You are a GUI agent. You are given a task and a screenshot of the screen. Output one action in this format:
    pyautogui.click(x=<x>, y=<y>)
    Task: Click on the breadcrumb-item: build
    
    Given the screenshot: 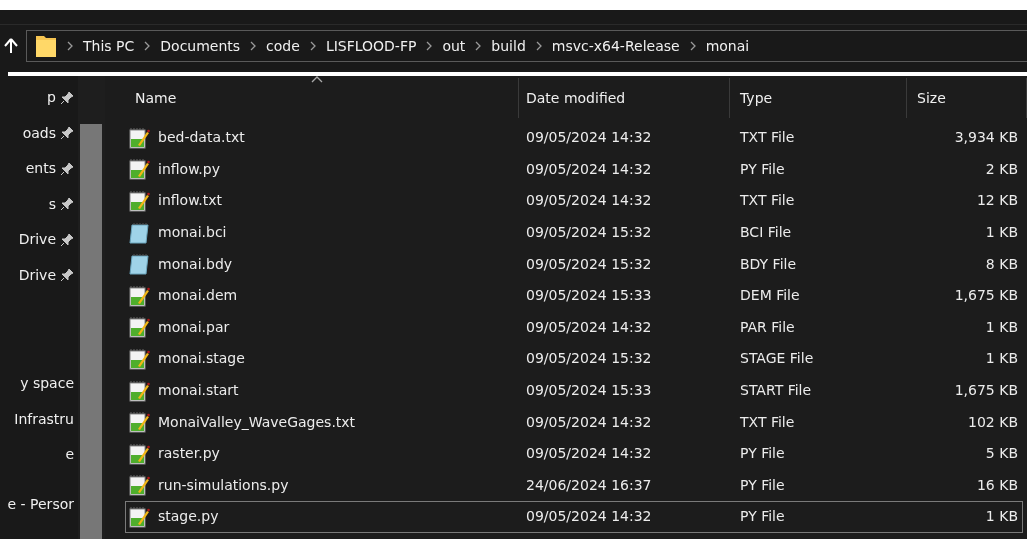 What is the action you would take?
    pyautogui.click(x=508, y=46)
    